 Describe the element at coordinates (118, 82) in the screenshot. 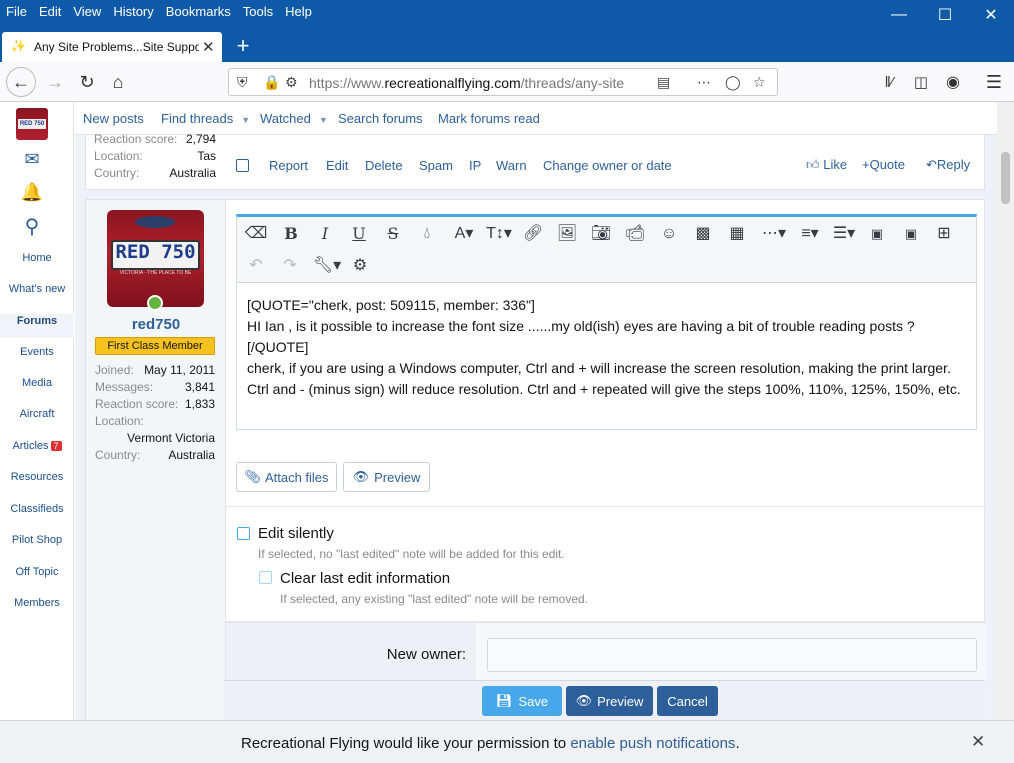

I see `home-button: ⌂` at that location.